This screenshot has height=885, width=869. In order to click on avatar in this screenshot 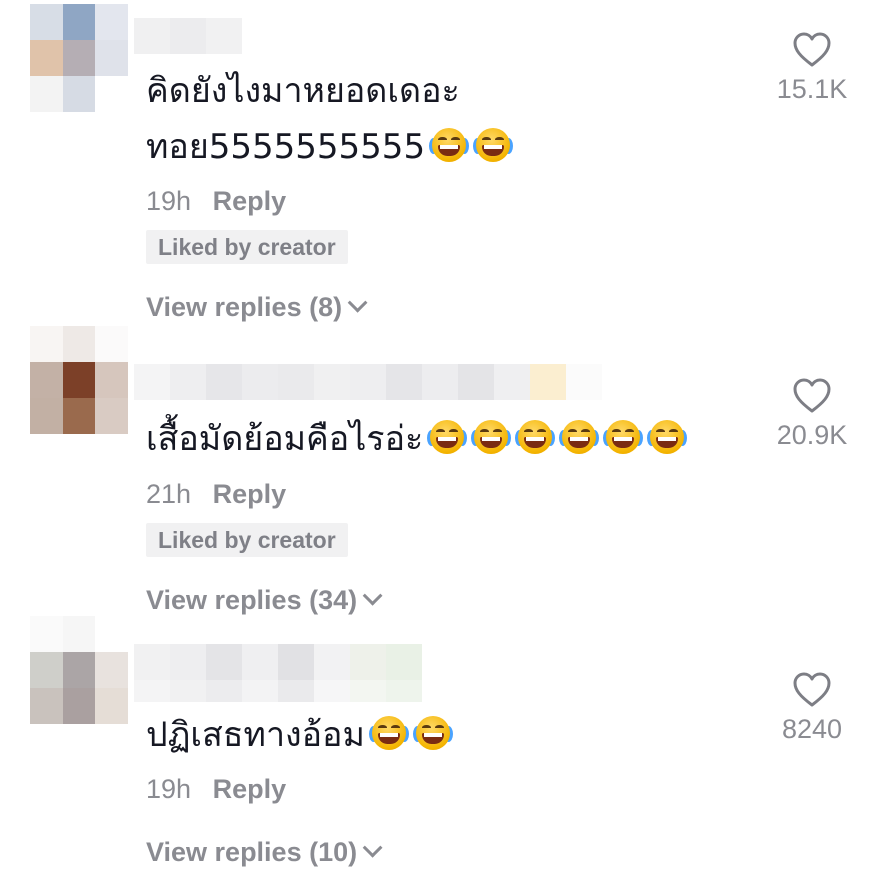, I will do `click(79, 670)`.